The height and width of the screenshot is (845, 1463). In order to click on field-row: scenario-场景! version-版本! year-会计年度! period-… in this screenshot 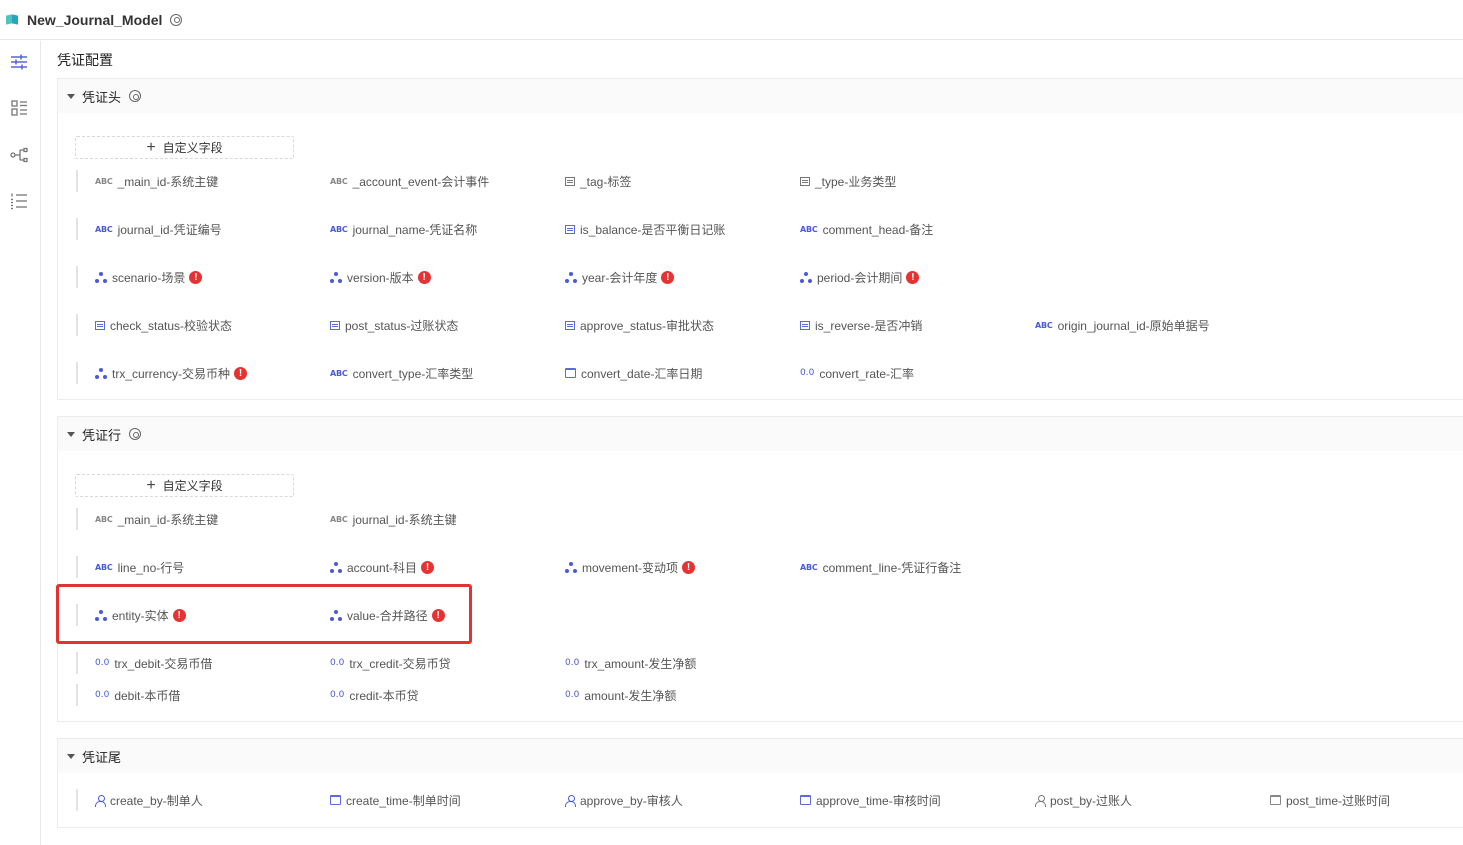, I will do `click(760, 277)`.